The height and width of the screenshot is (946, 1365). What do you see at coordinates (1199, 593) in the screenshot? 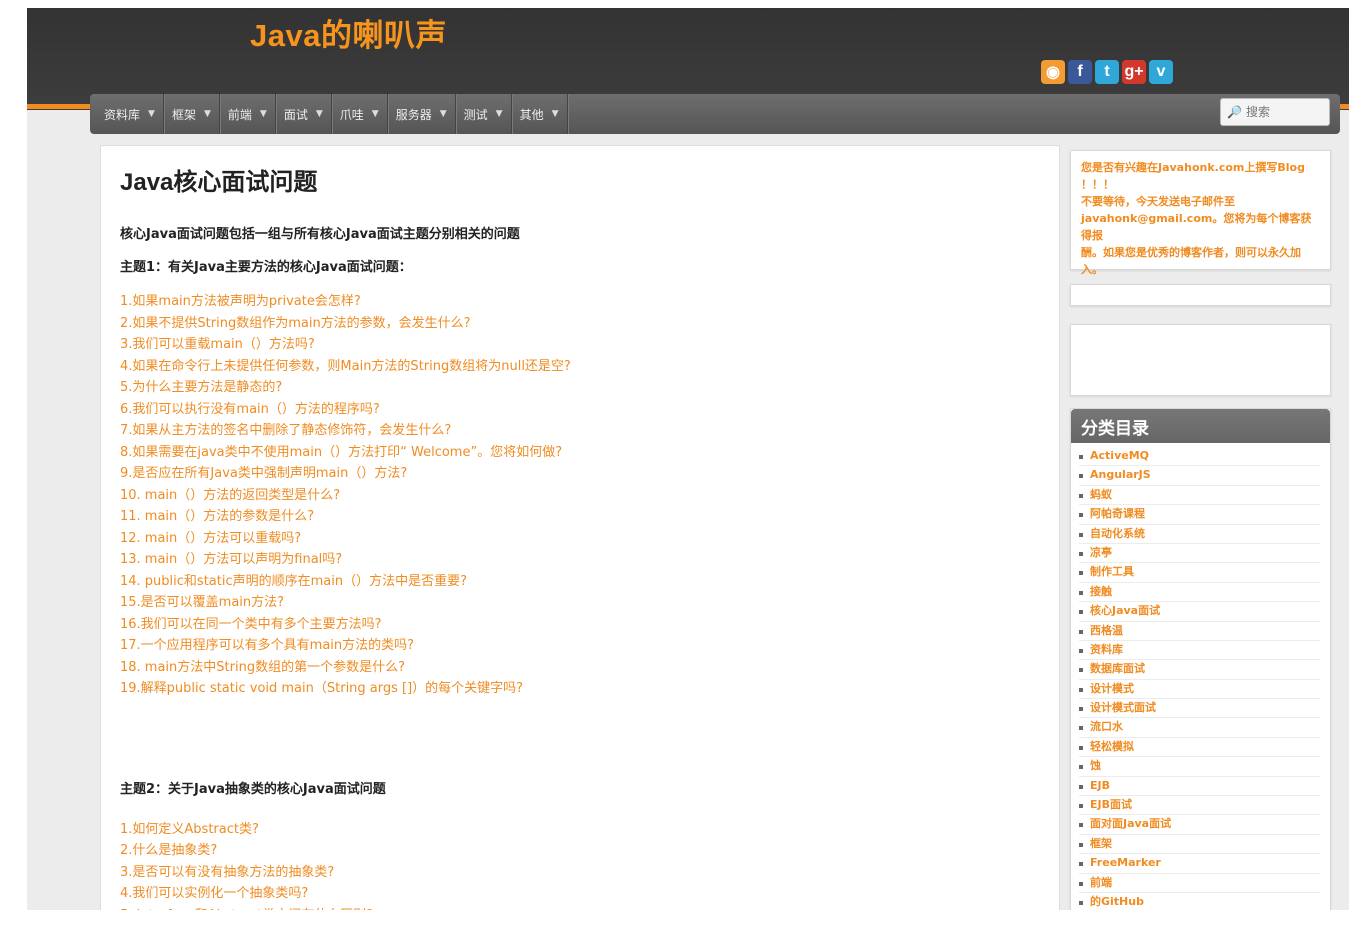
I see `category-link: 接触` at bounding box center [1199, 593].